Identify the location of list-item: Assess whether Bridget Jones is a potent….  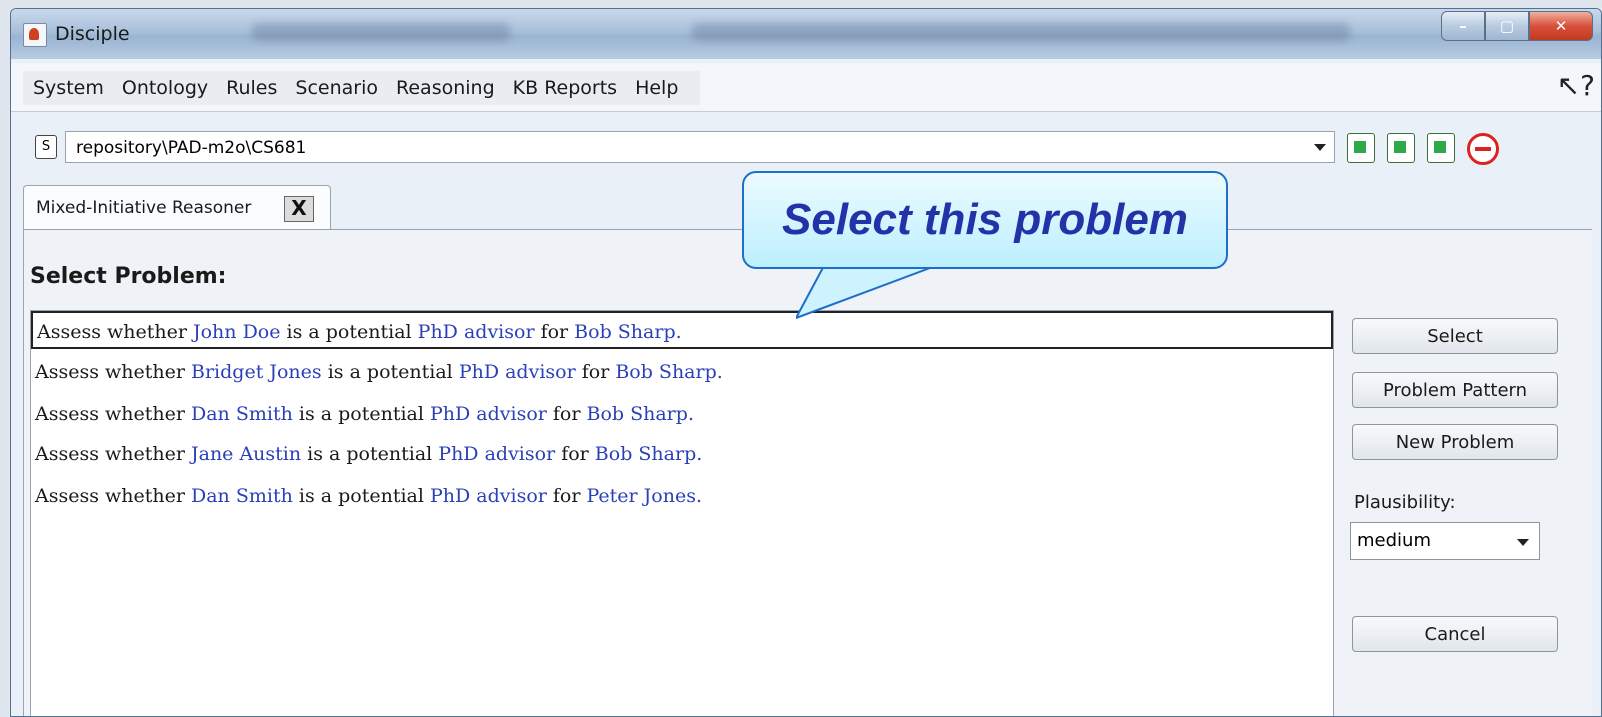
(682, 372).